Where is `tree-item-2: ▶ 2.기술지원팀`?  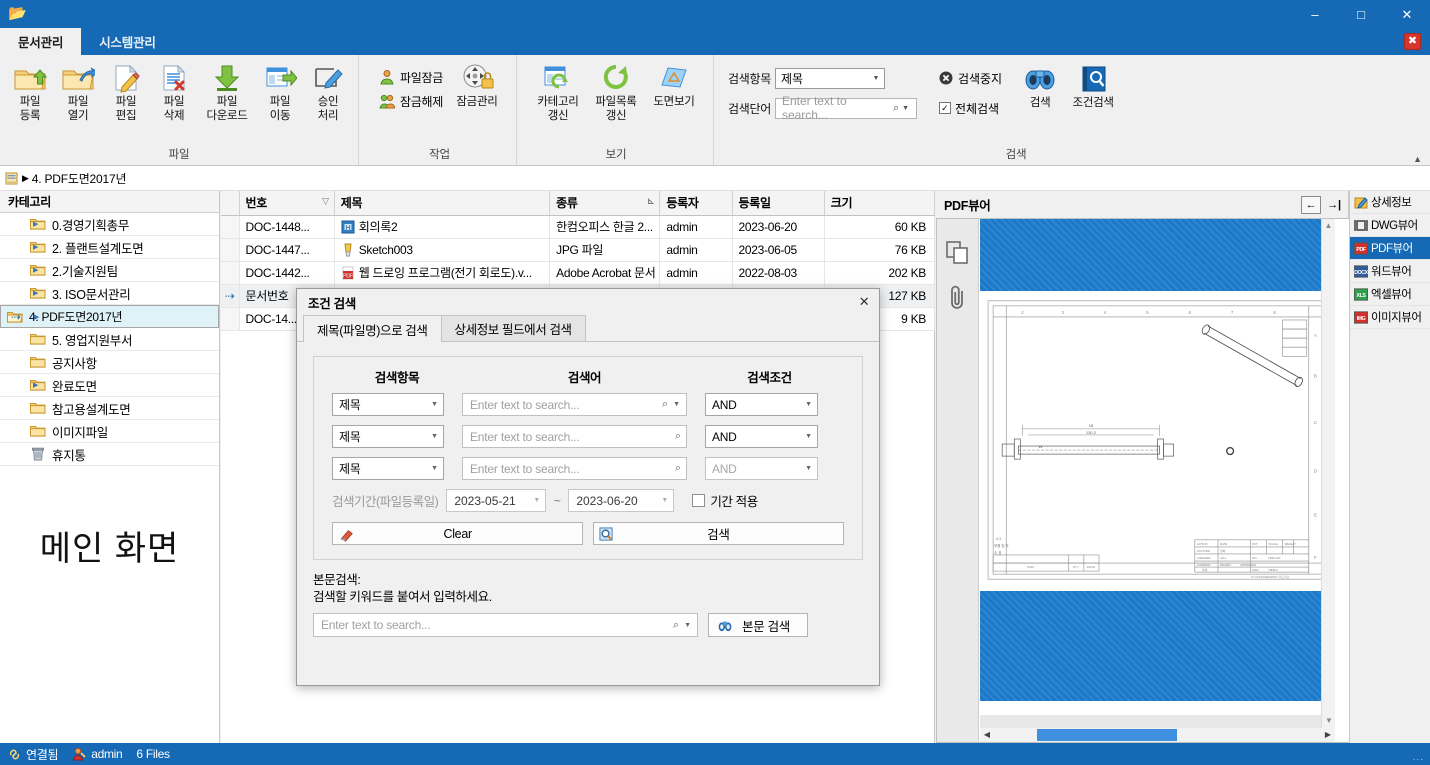
tree-item-2: ▶ 2.기술지원팀 is located at coordinates (109, 270).